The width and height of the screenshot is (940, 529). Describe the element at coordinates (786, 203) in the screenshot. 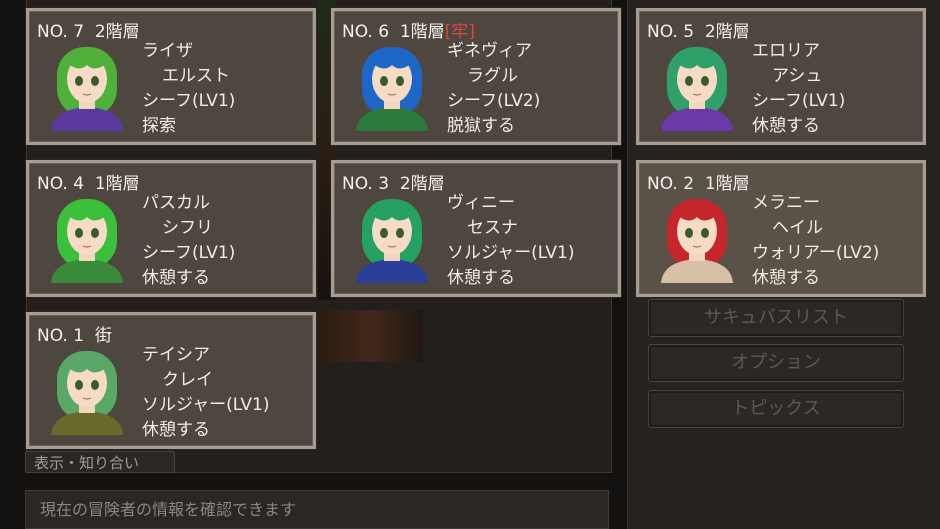

I see `first-name: メラニー` at that location.